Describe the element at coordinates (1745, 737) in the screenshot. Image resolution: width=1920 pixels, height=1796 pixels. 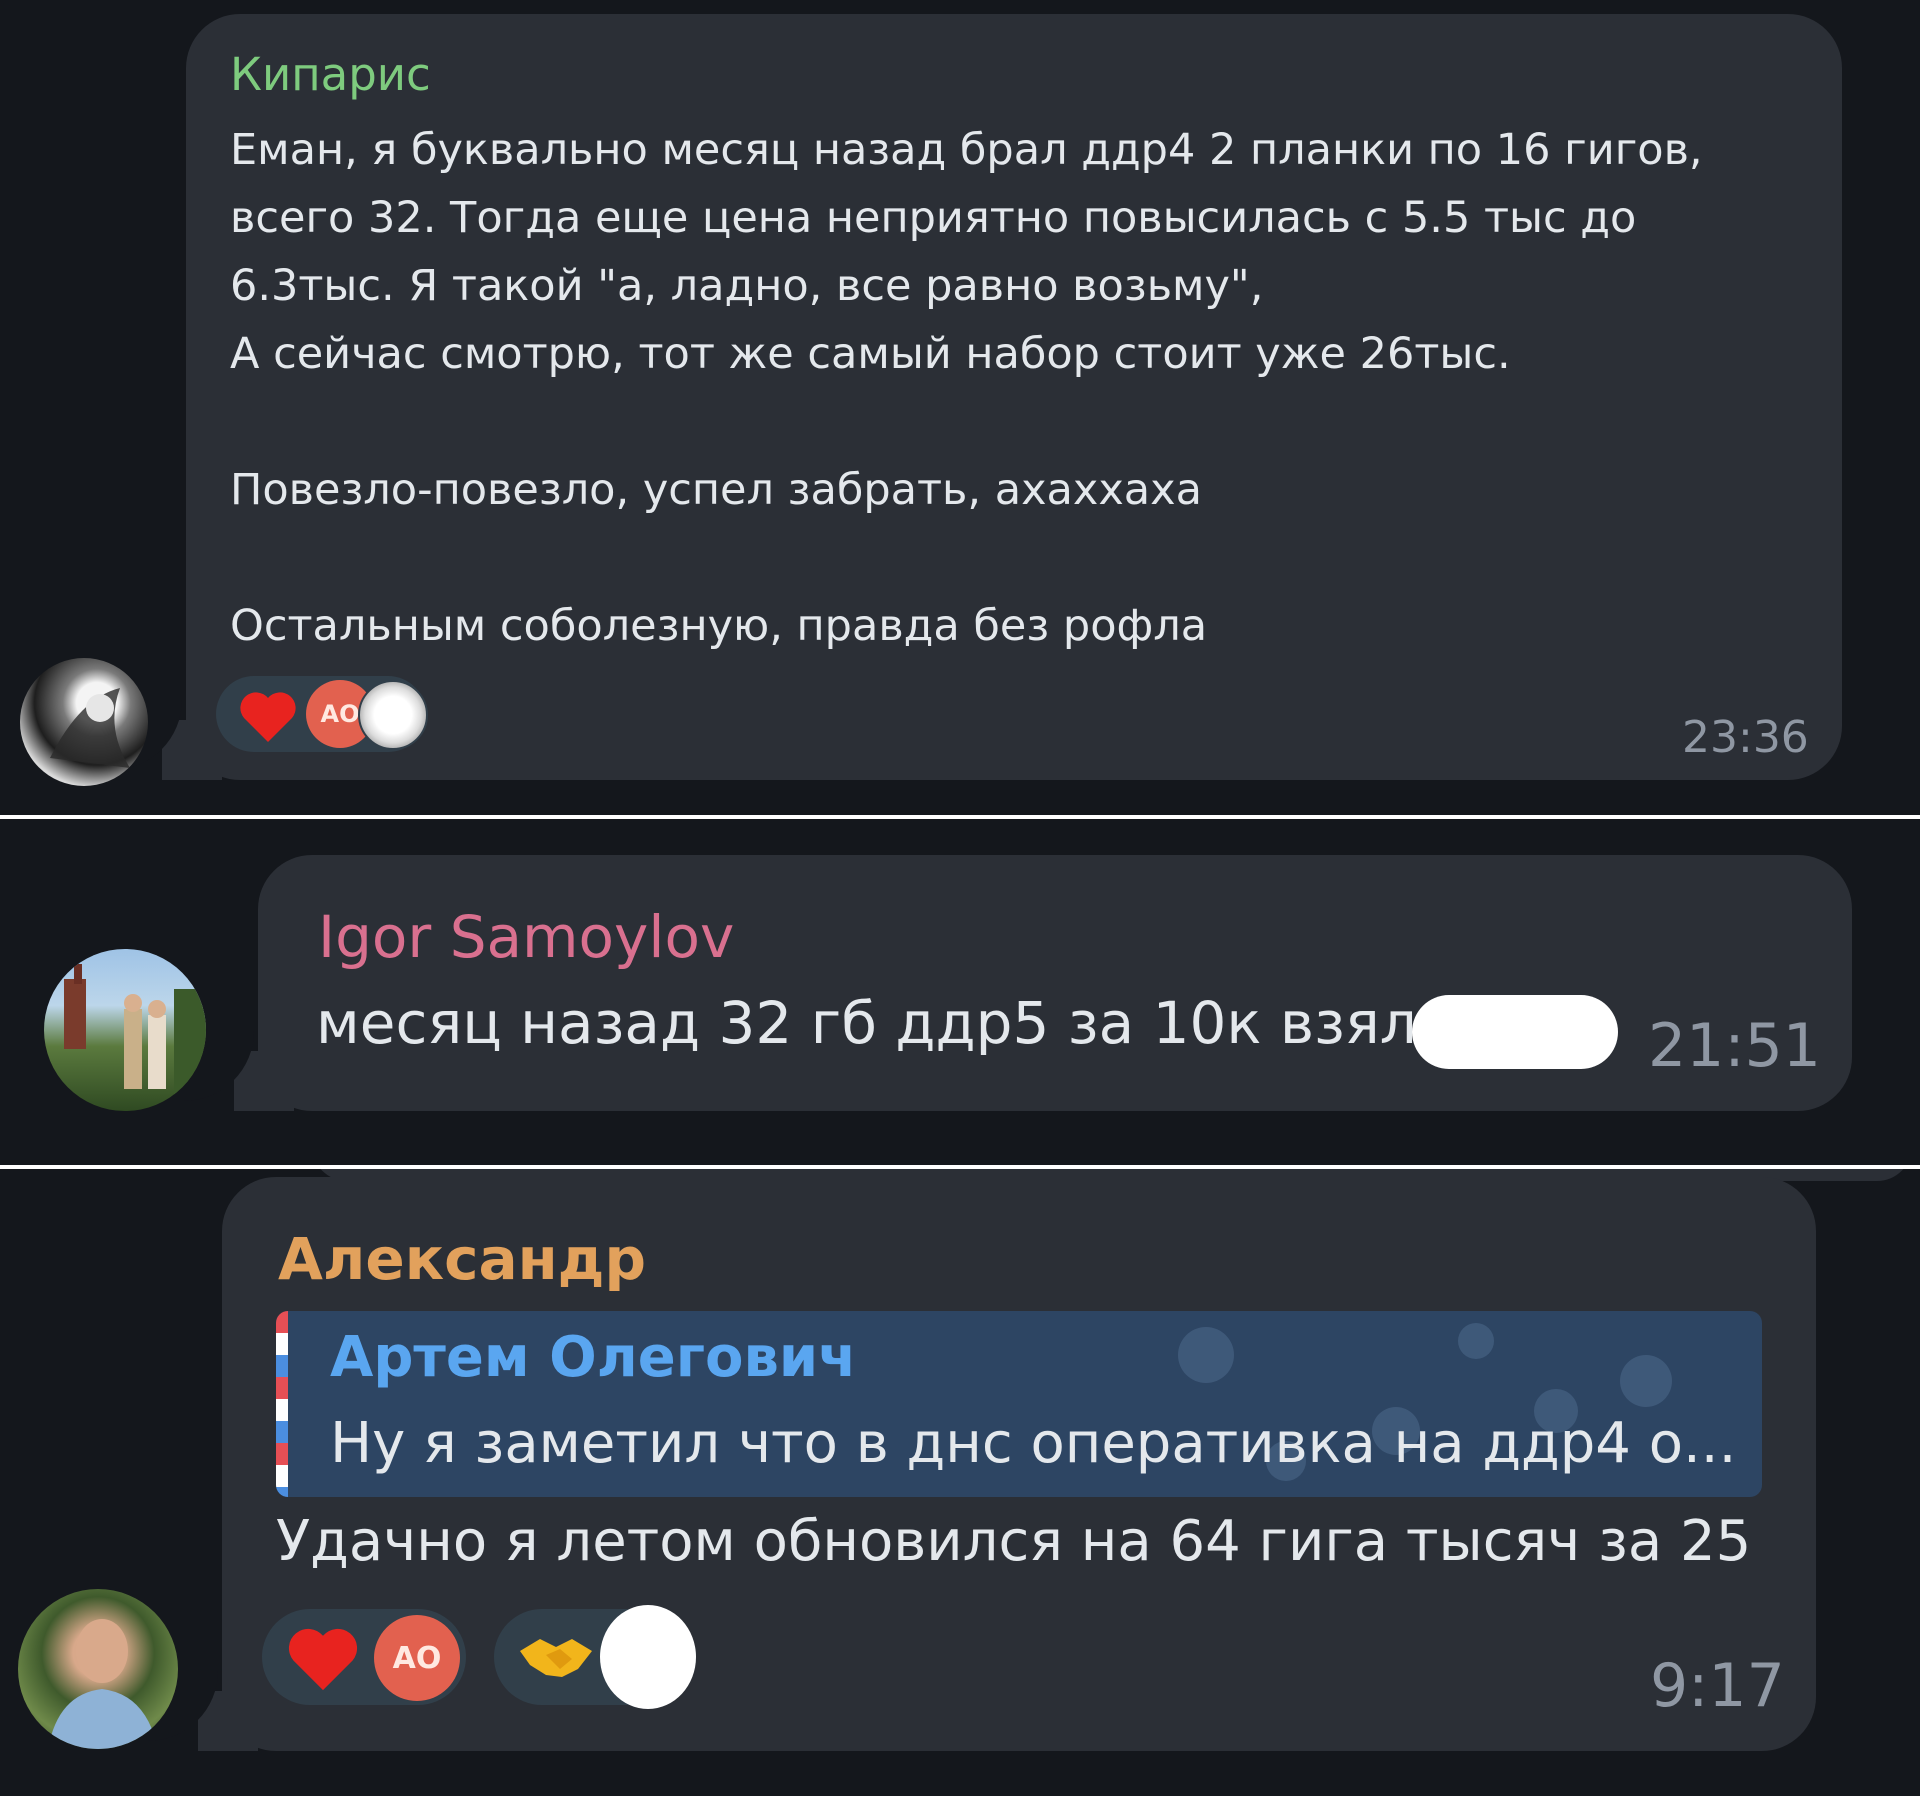
I see `message-time: 23:36` at that location.